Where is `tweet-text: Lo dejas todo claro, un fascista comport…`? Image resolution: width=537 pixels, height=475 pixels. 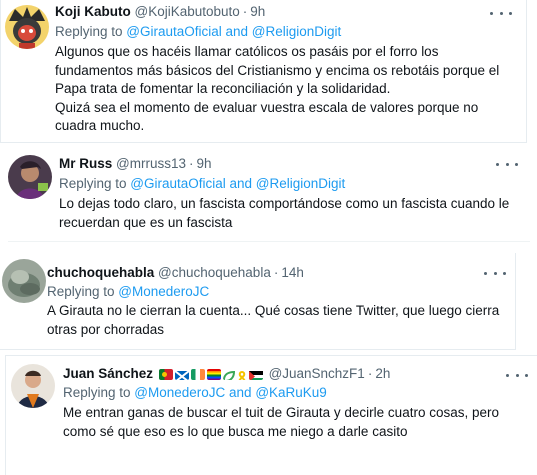
tweet-text: Lo dejas todo claro, un fascista comport… is located at coordinates (284, 213).